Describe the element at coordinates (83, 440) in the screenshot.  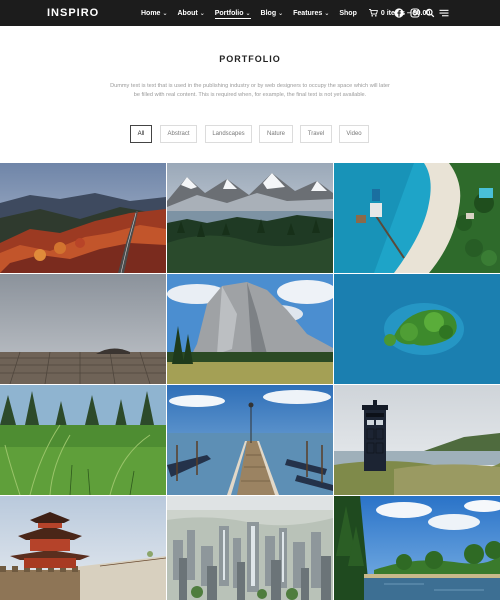
I see `portfolio-item-grass-closeup` at that location.